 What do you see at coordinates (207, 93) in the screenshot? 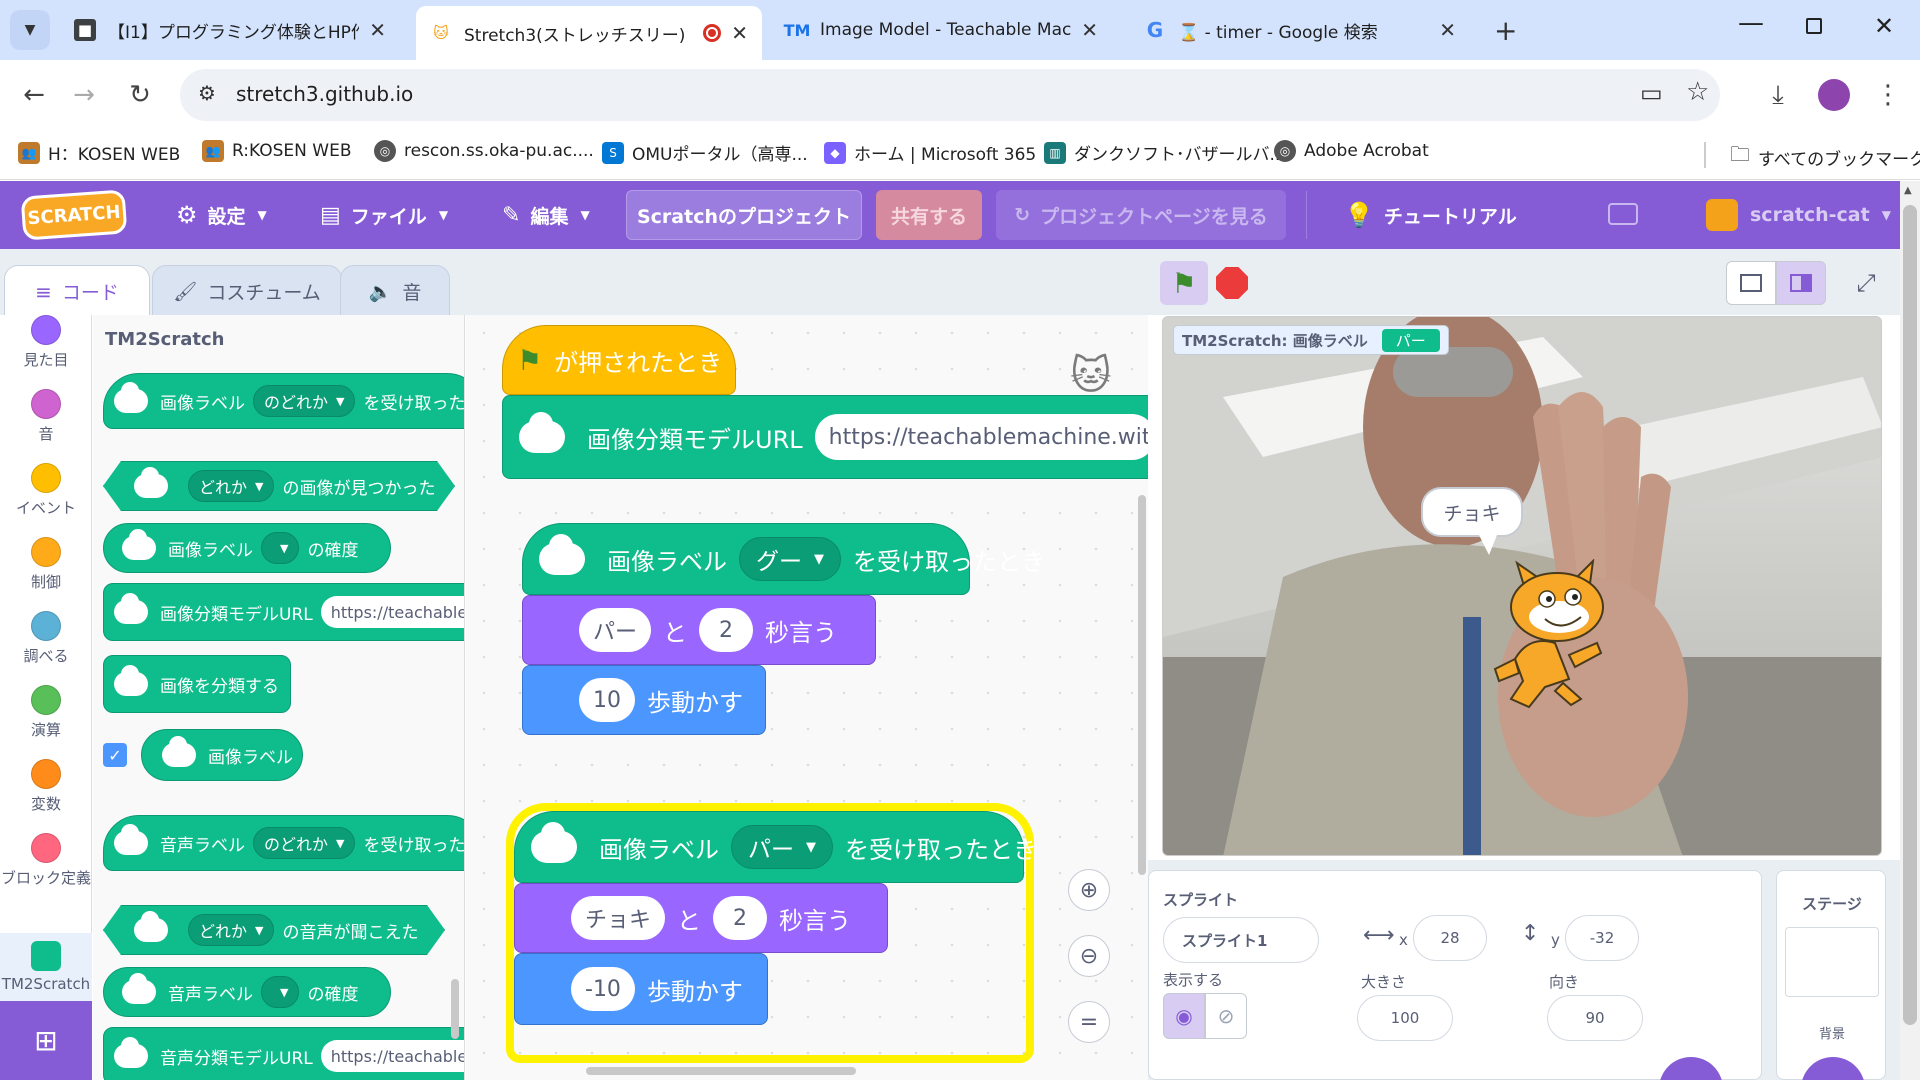
I see `site-info-icon: ⚙` at bounding box center [207, 93].